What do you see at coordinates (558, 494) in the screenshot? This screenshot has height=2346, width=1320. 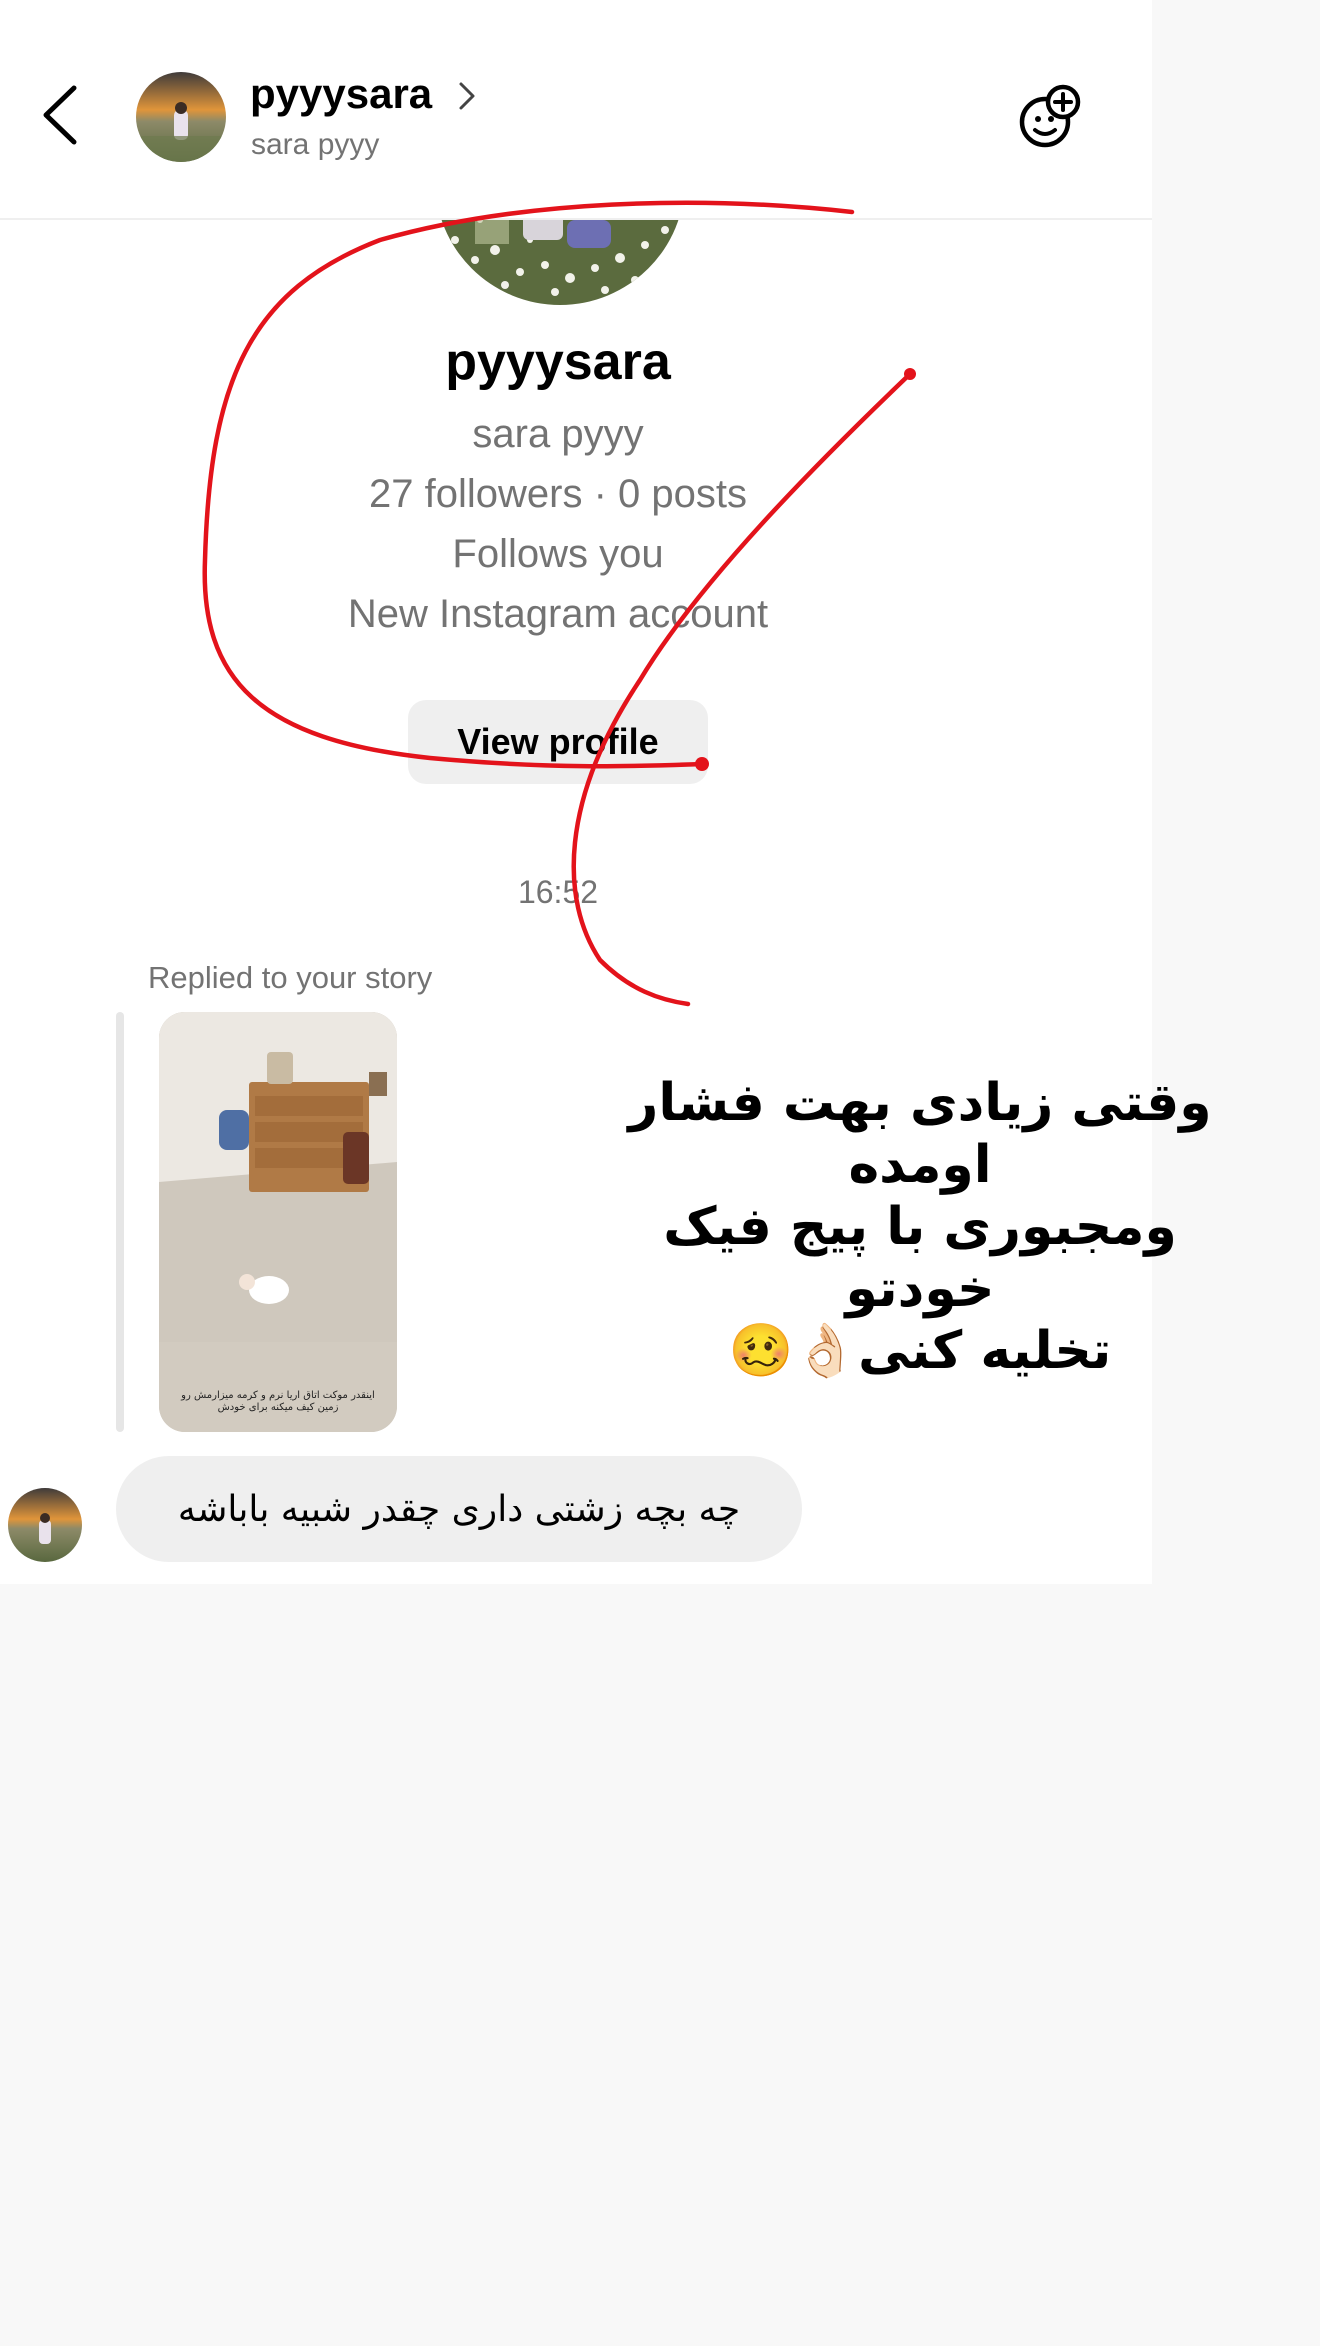 I see `profile-stats: 27 followers · 0 posts` at bounding box center [558, 494].